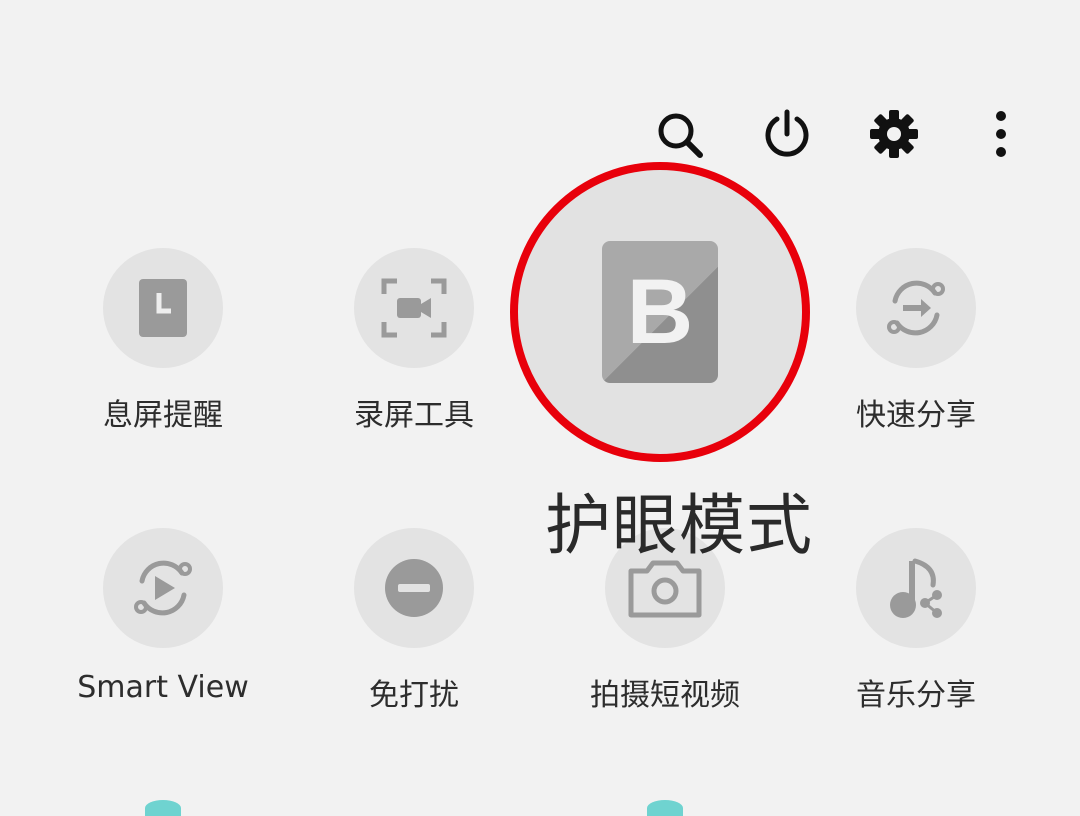  I want to click on music-share-icon, so click(916, 588).